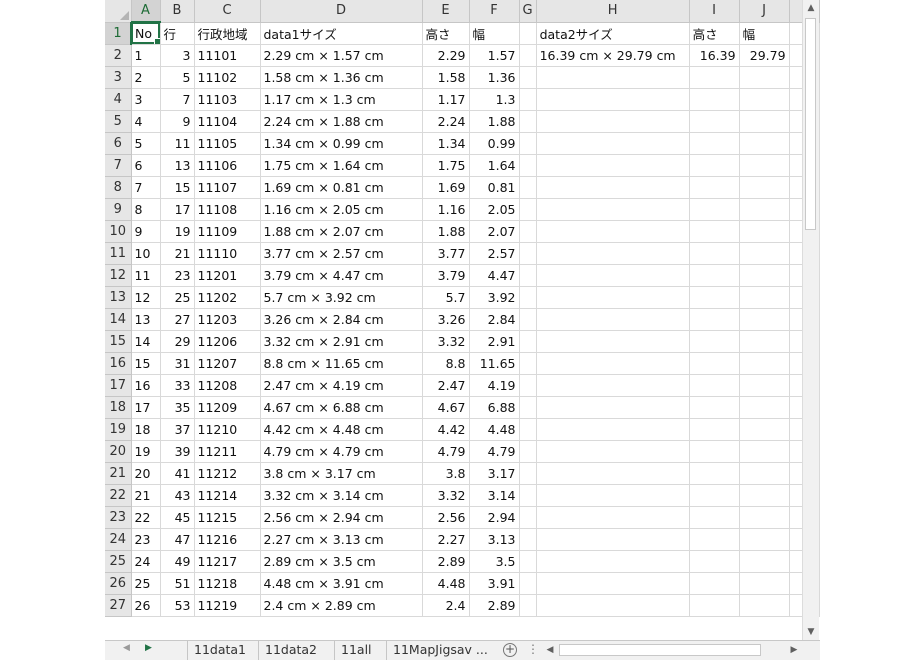 The image size is (924, 660). Describe the element at coordinates (764, 11) in the screenshot. I see `column-header-j: J` at that location.